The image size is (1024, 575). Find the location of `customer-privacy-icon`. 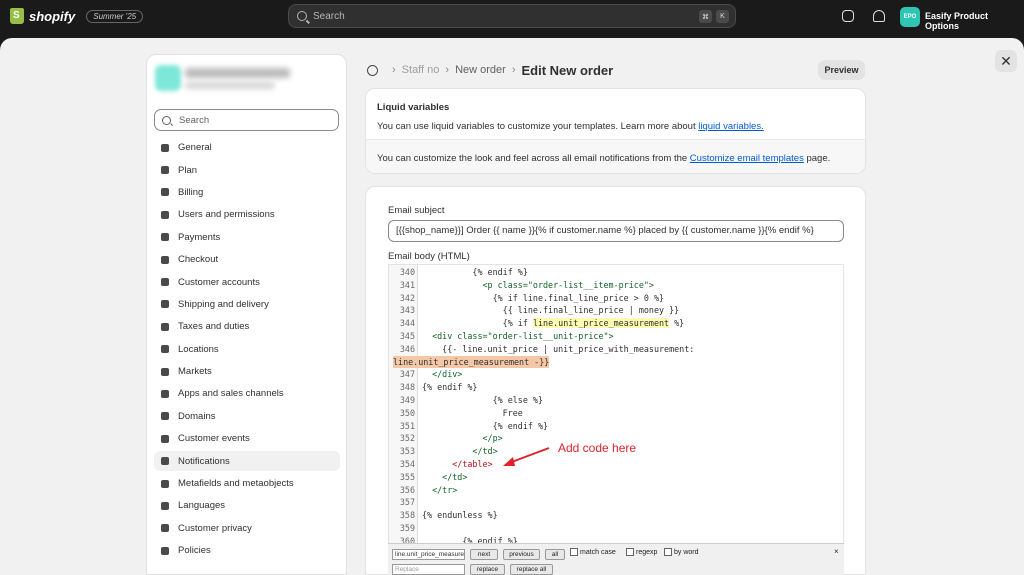

customer-privacy-icon is located at coordinates (165, 528).